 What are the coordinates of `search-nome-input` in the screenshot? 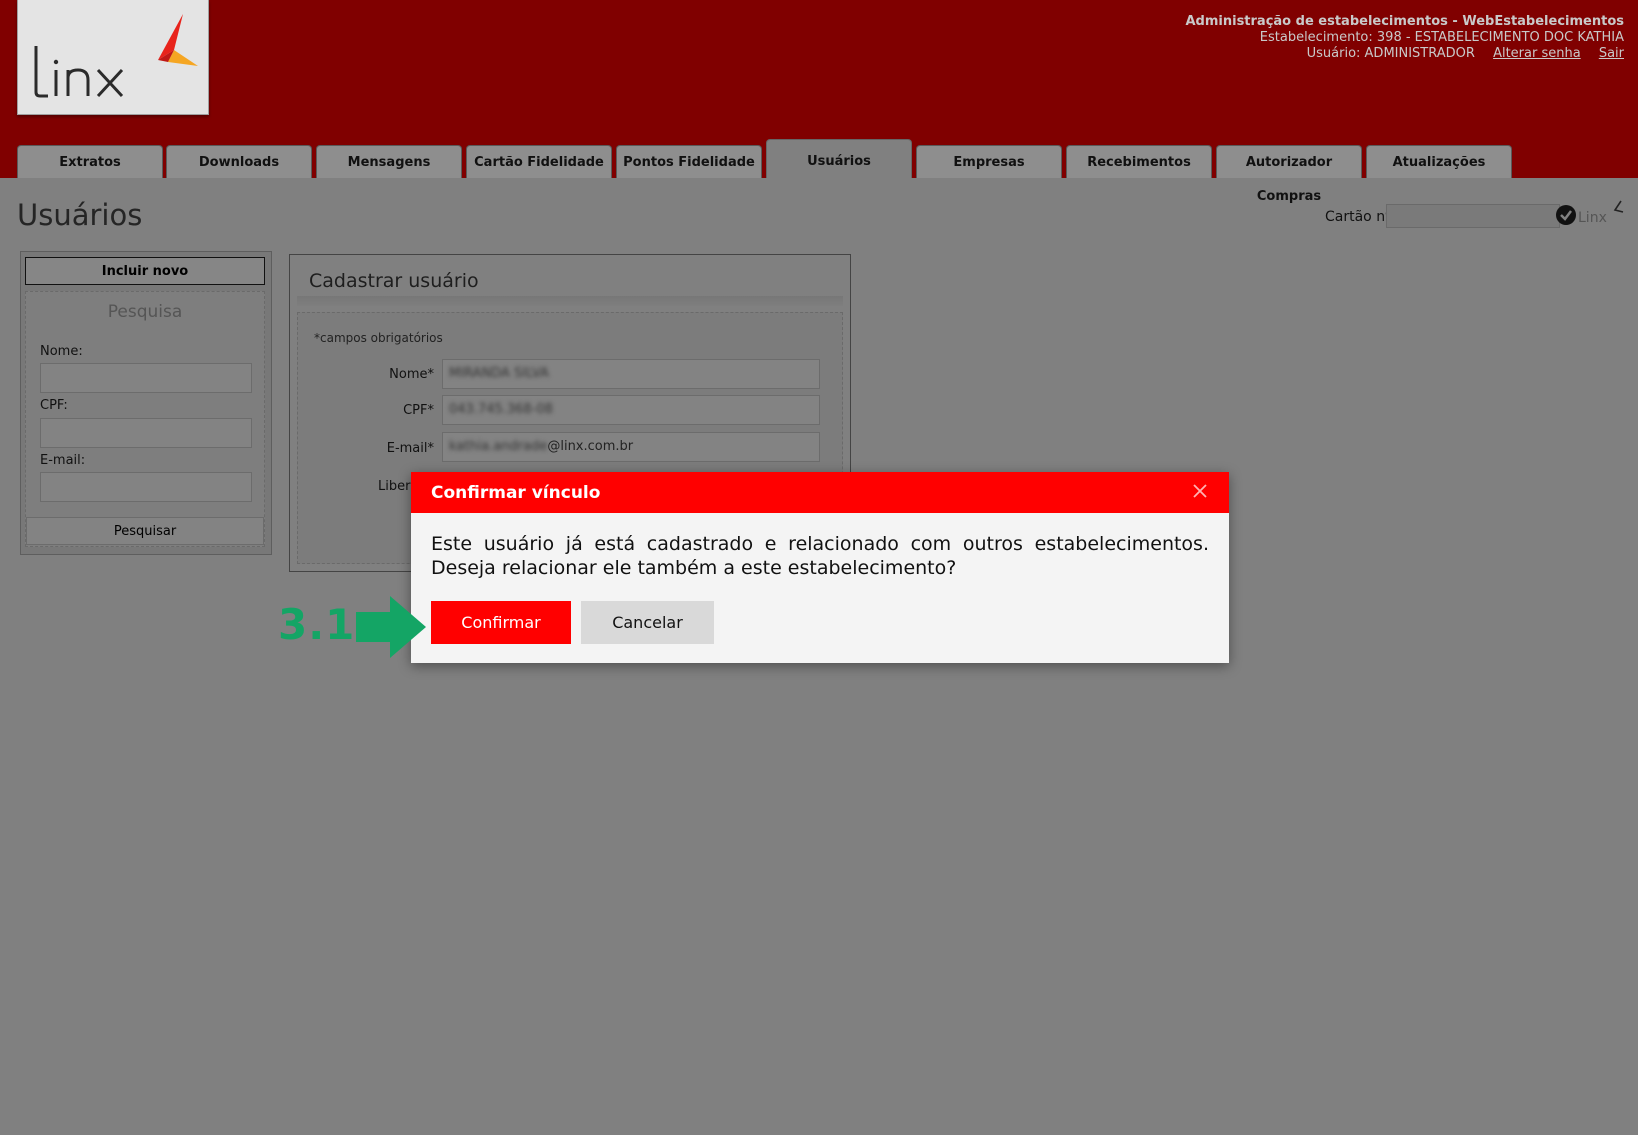 It's located at (146, 378).